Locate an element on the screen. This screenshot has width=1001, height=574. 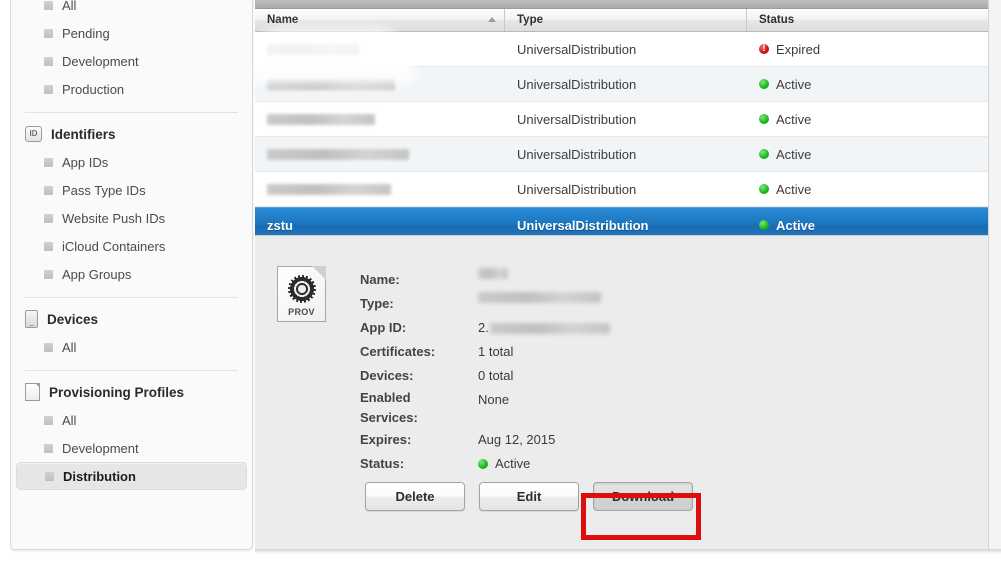
column-header-type: Type is located at coordinates (626, 20).